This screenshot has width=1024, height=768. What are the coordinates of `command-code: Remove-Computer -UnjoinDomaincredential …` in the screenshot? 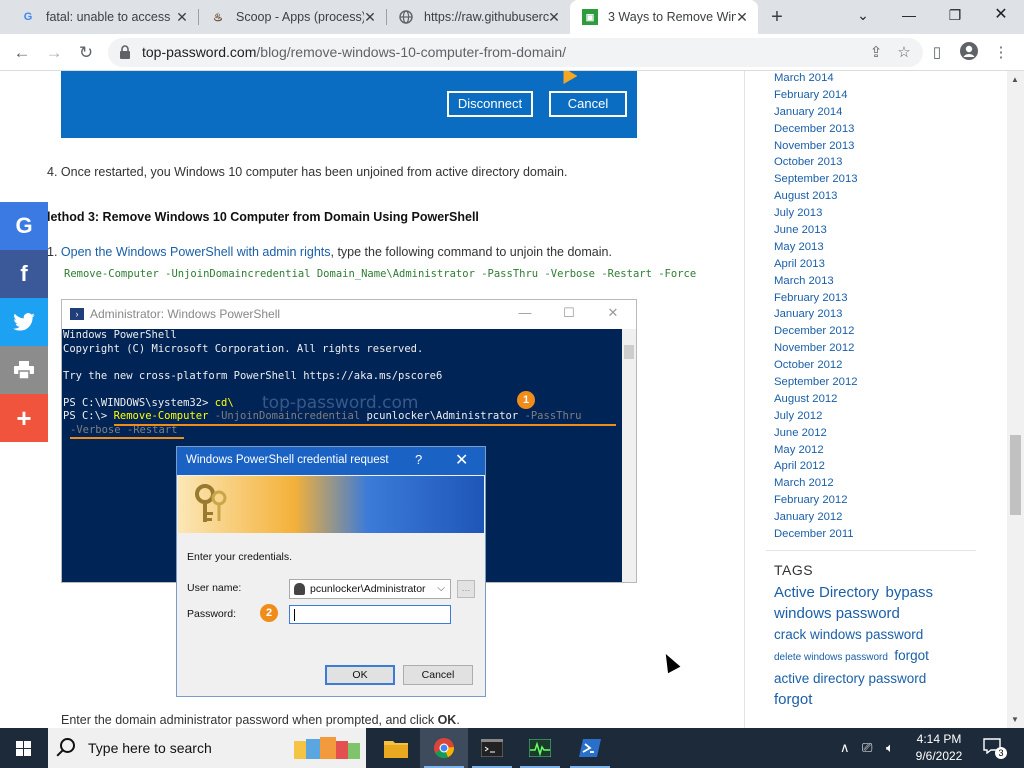 It's located at (380, 274).